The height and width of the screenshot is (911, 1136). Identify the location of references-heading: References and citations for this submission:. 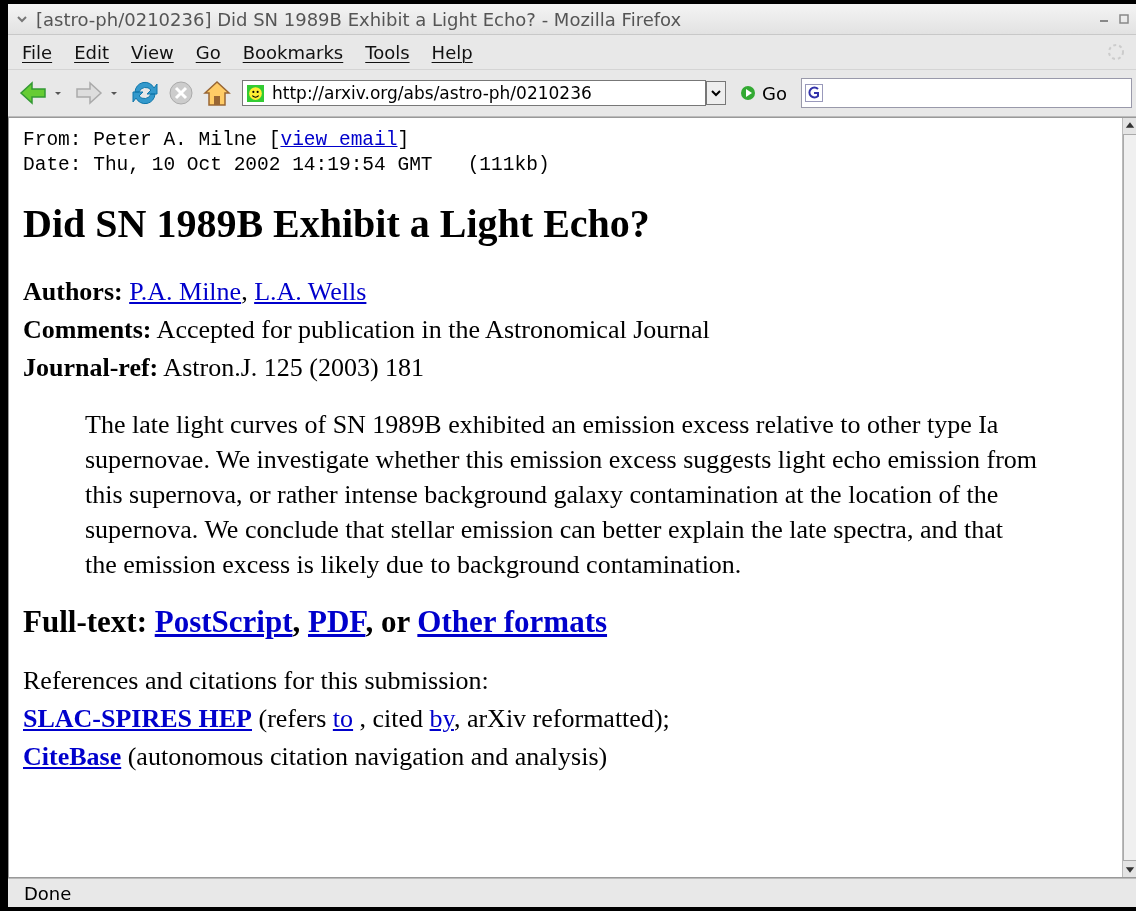
(256, 681).